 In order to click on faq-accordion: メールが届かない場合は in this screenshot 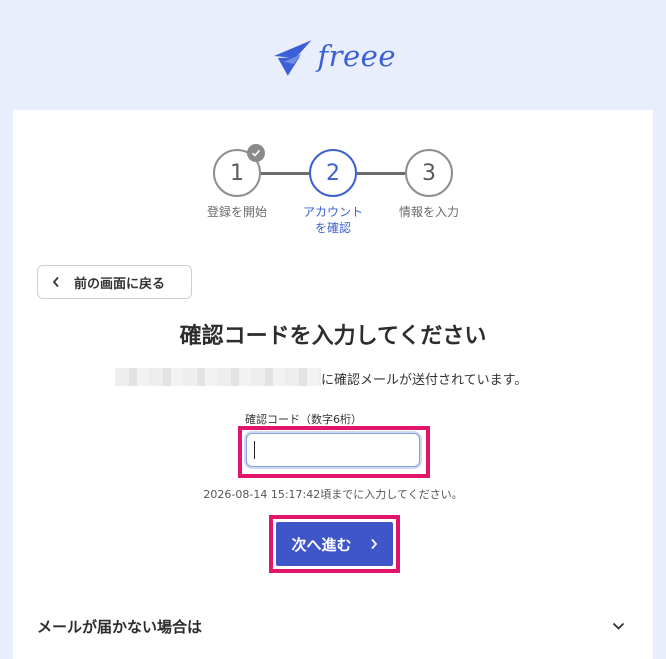, I will do `click(333, 626)`.